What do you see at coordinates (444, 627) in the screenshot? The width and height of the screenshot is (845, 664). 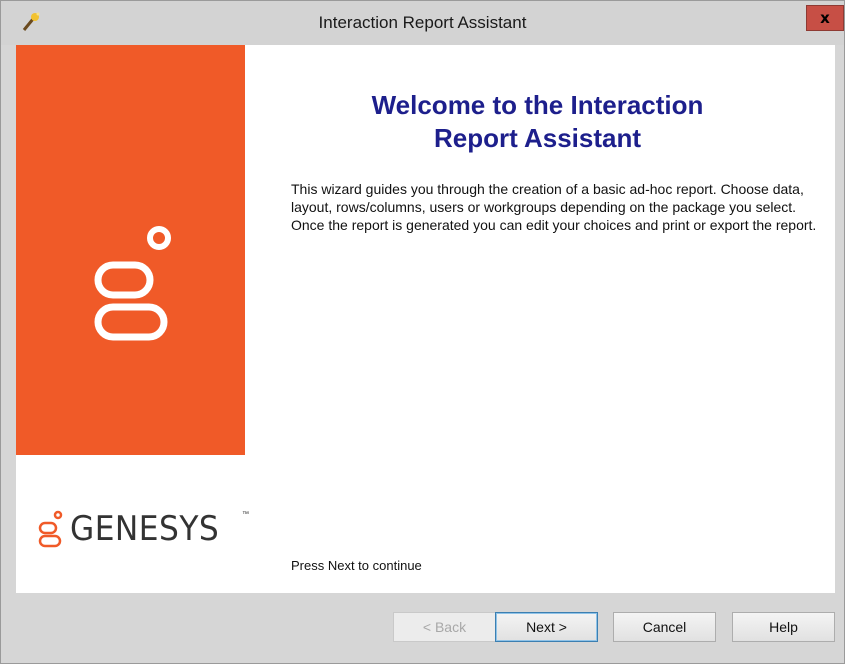 I see `back-button: < Back` at bounding box center [444, 627].